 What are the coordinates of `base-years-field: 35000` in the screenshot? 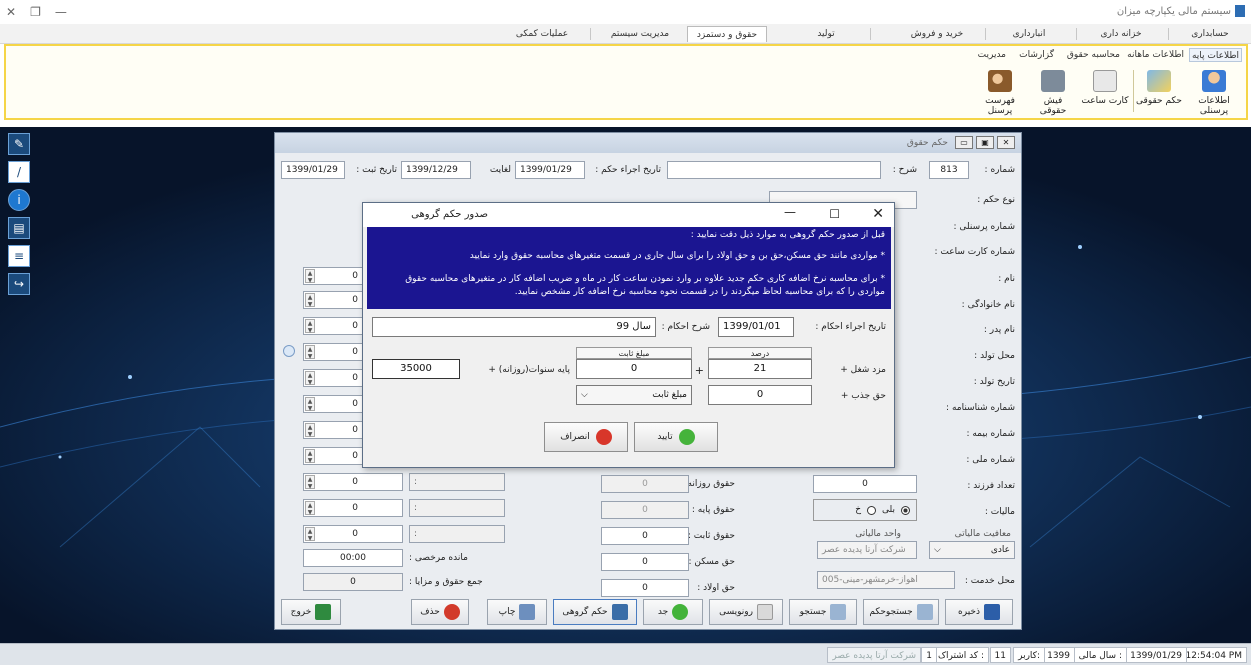 It's located at (416, 369).